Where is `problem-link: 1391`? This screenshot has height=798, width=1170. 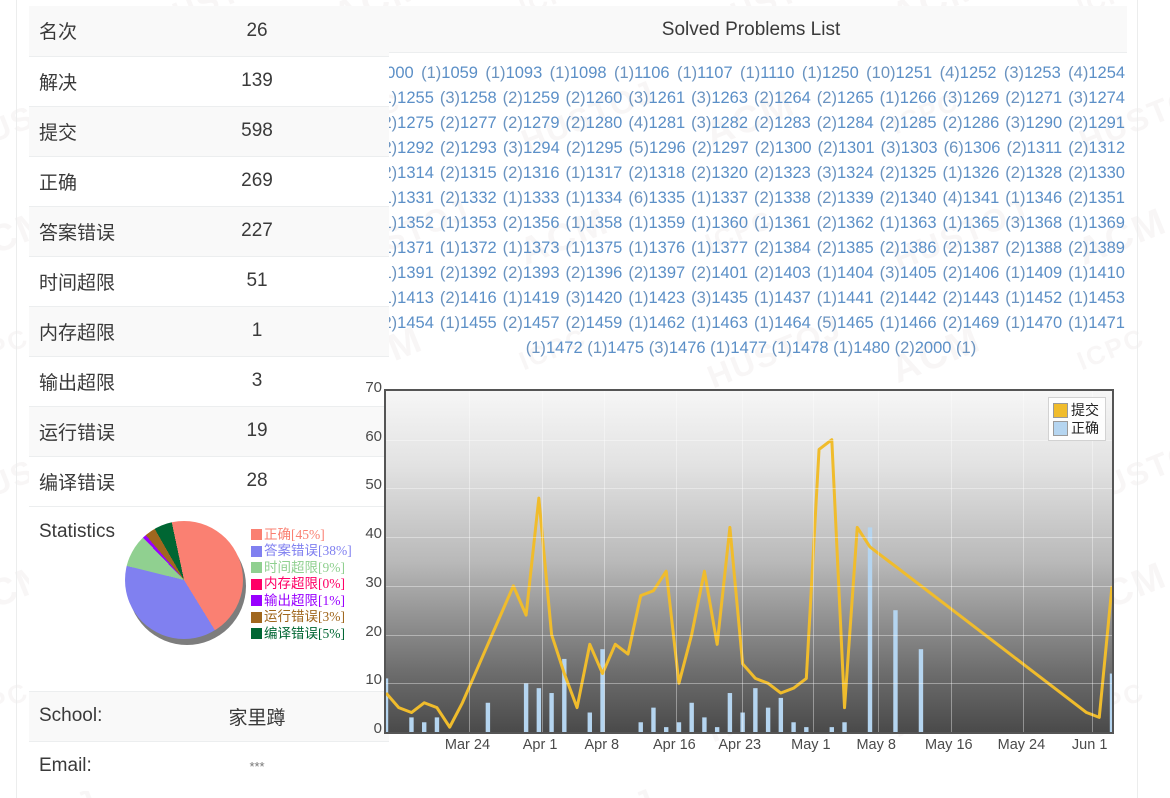
problem-link: 1391 is located at coordinates (415, 273).